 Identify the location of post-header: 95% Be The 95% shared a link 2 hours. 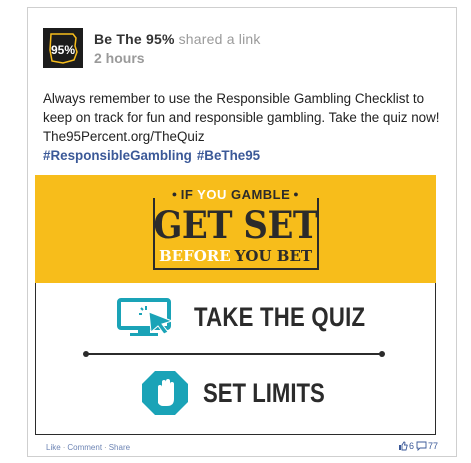
(243, 52).